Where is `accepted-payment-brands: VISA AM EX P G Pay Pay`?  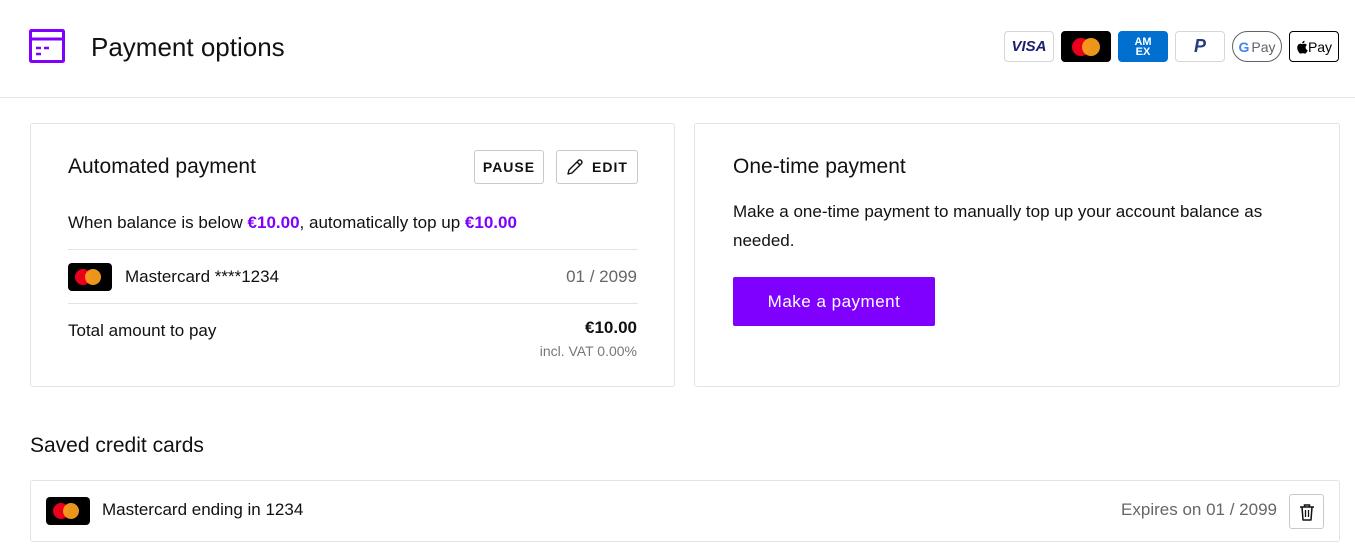 accepted-payment-brands: VISA AM EX P G Pay Pay is located at coordinates (1171, 46).